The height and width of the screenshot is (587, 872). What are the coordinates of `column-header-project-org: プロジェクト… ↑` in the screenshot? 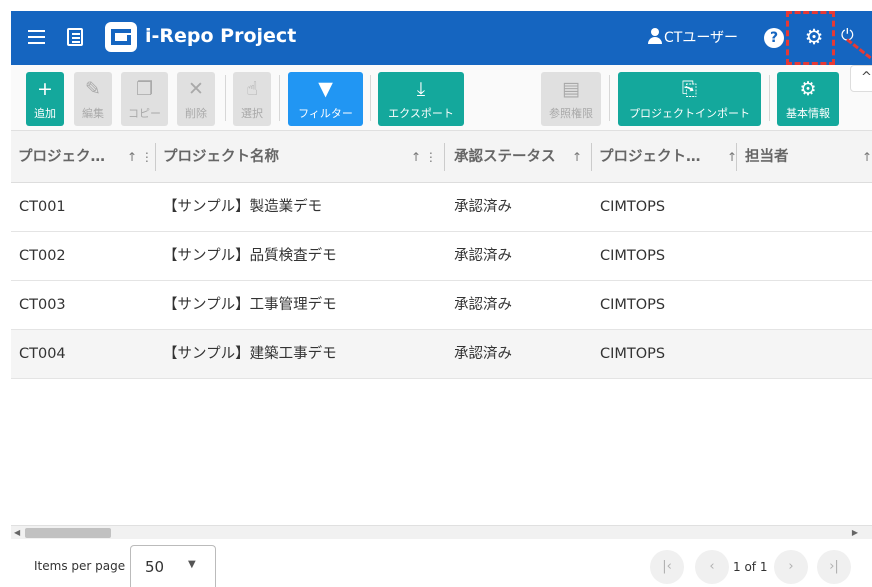 It's located at (668, 157).